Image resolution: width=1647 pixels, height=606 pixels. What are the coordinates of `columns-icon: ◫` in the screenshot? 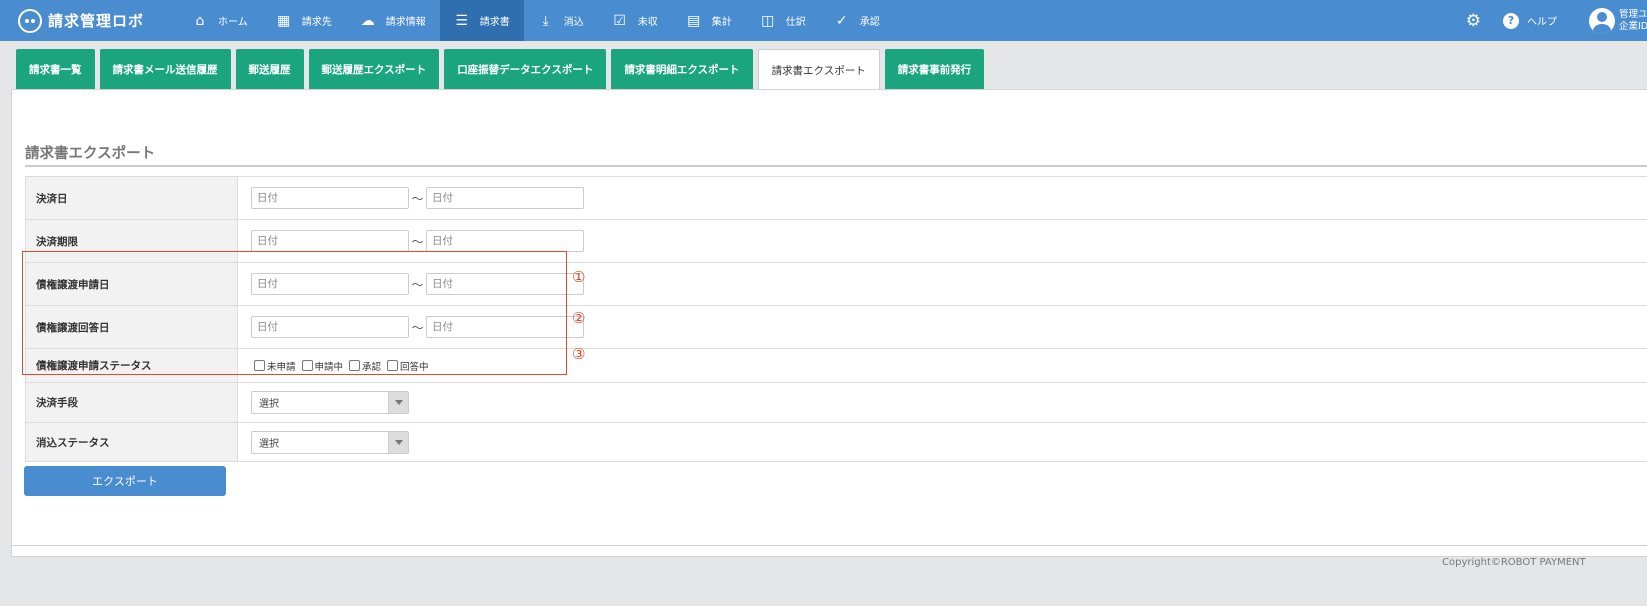 It's located at (768, 20).